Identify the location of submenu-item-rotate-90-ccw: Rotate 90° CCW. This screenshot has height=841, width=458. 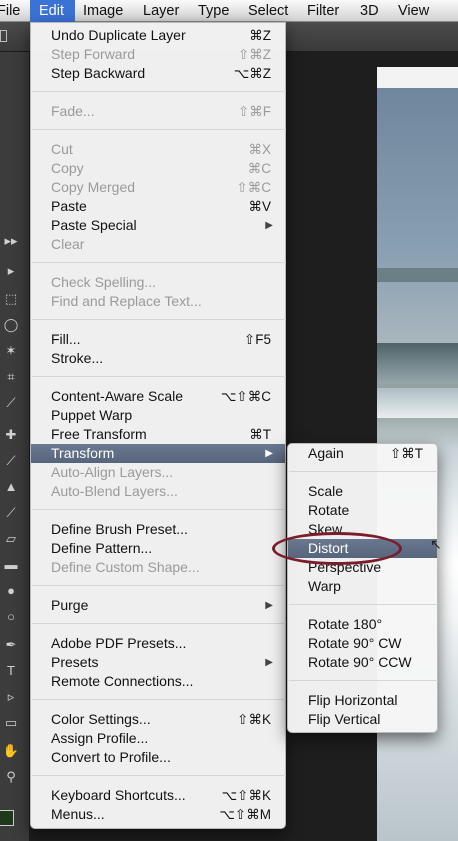
(362, 662).